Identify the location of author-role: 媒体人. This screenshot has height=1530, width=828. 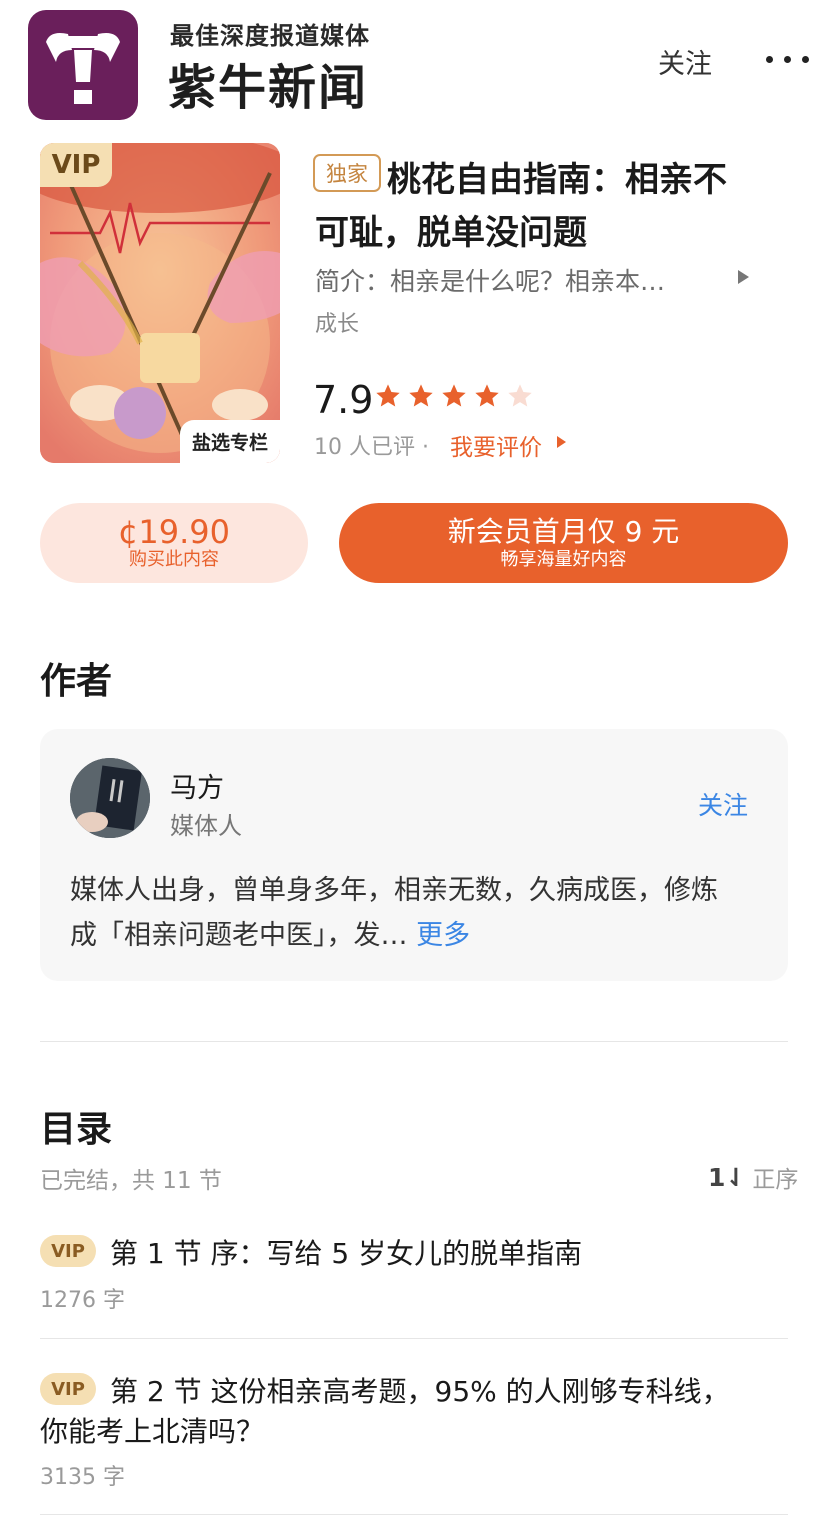
(206, 826).